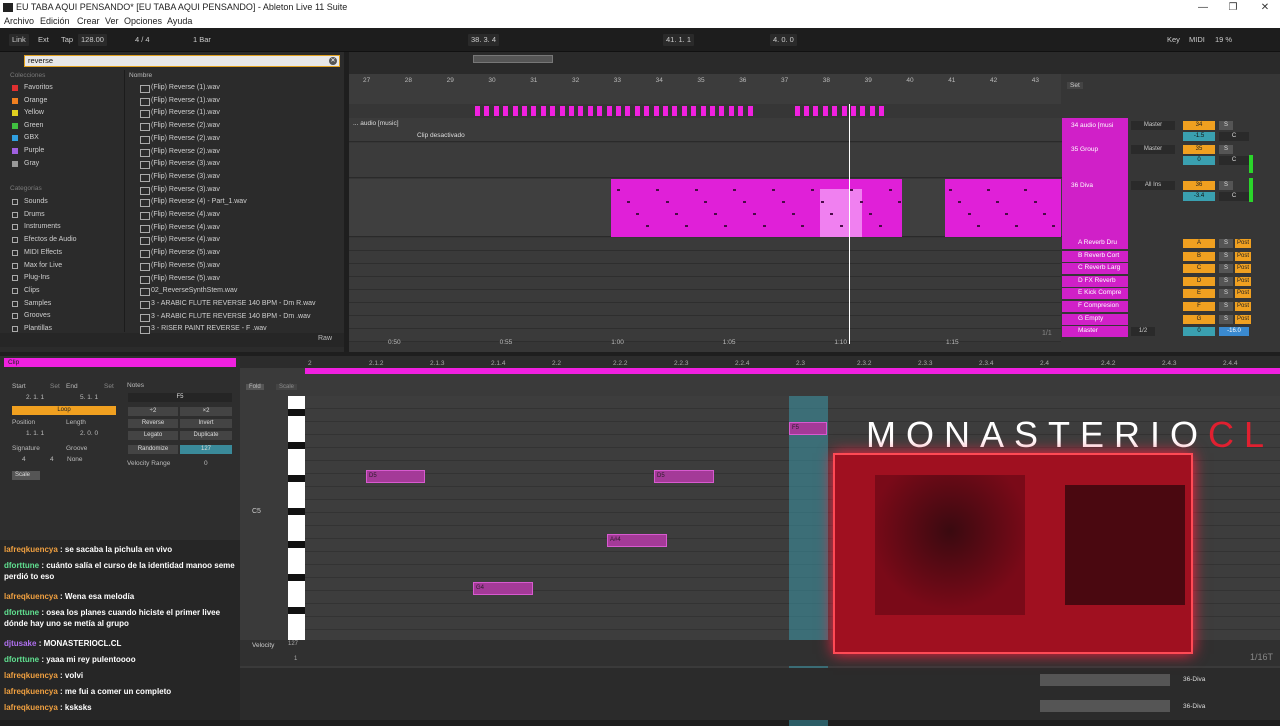 This screenshot has width=1280, height=726. What do you see at coordinates (1199, 294) in the screenshot?
I see `return-letter: E` at bounding box center [1199, 294].